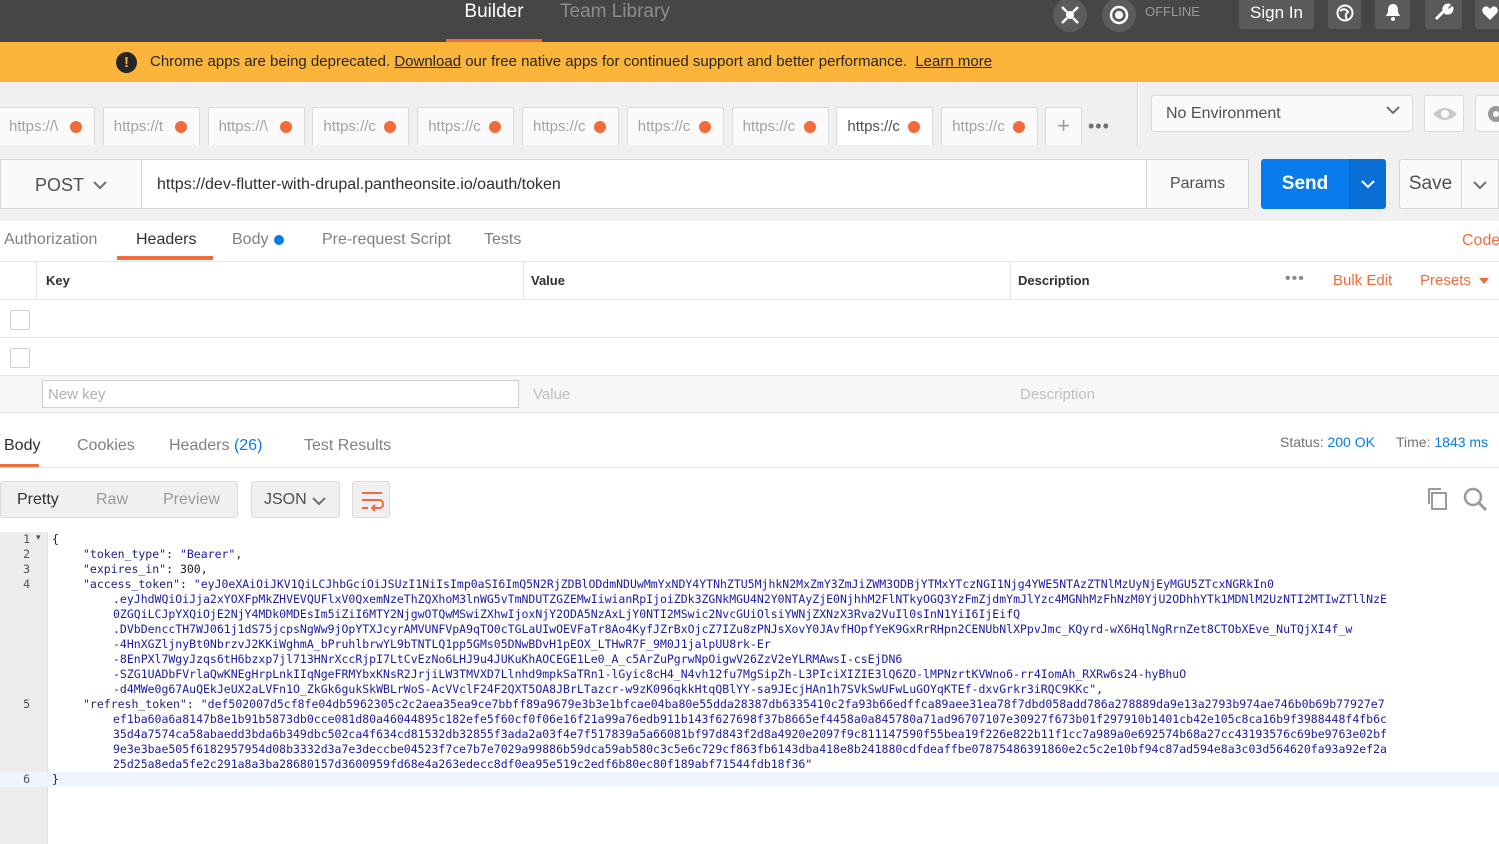 Image resolution: width=1499 pixels, height=844 pixels. What do you see at coordinates (22, 446) in the screenshot?
I see `response-tab-body: Body` at bounding box center [22, 446].